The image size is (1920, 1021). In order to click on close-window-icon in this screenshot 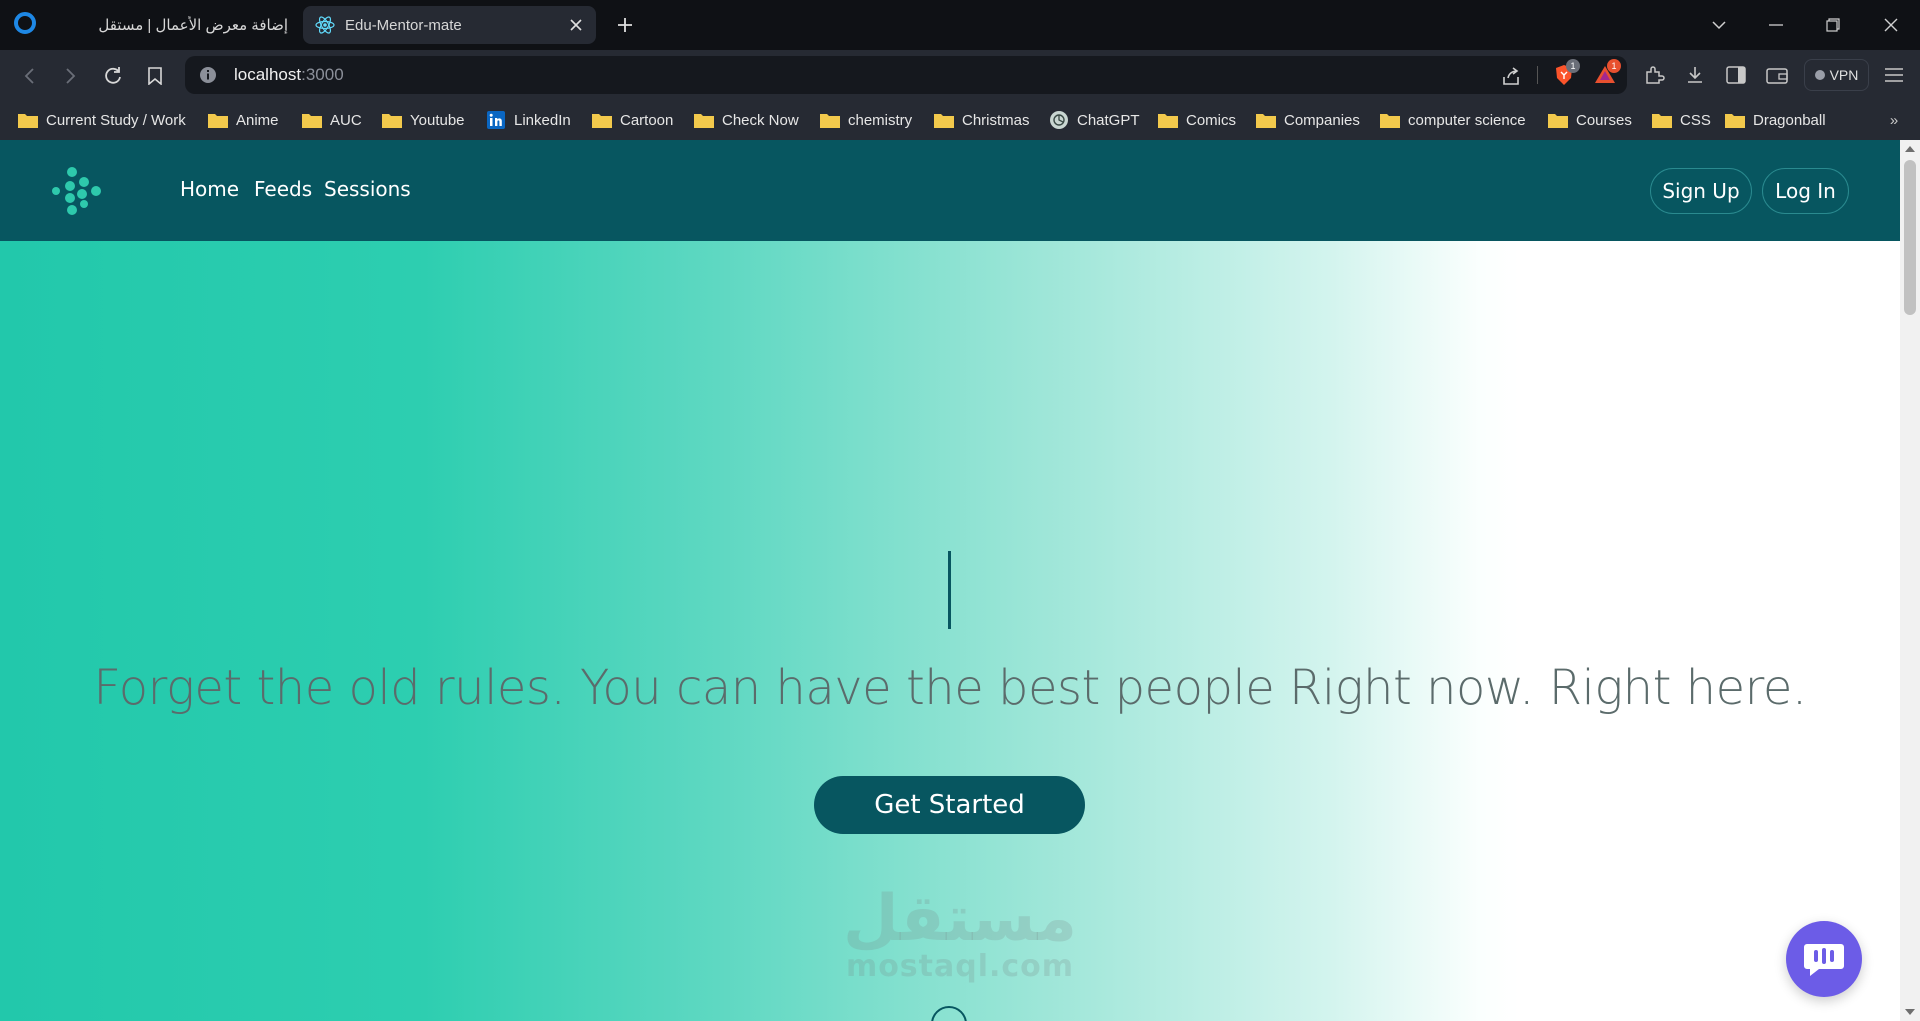, I will do `click(1891, 25)`.